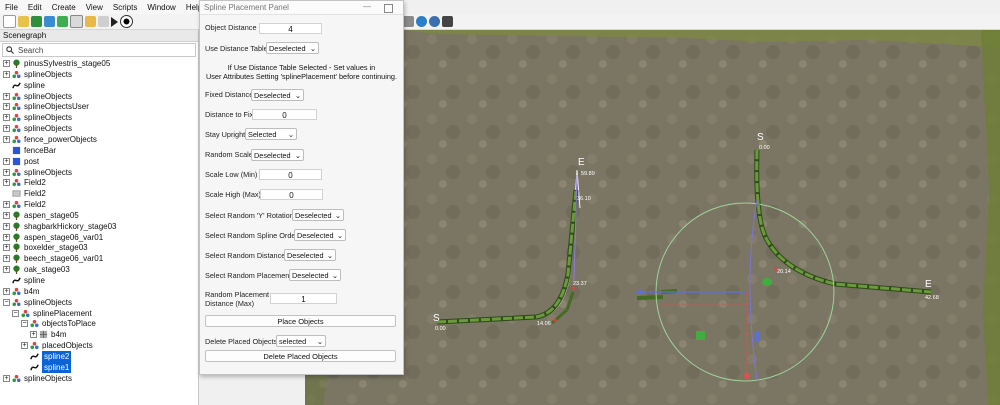 This screenshot has height=405, width=1000. Describe the element at coordinates (23, 21) in the screenshot. I see `open-folder-icon` at that location.